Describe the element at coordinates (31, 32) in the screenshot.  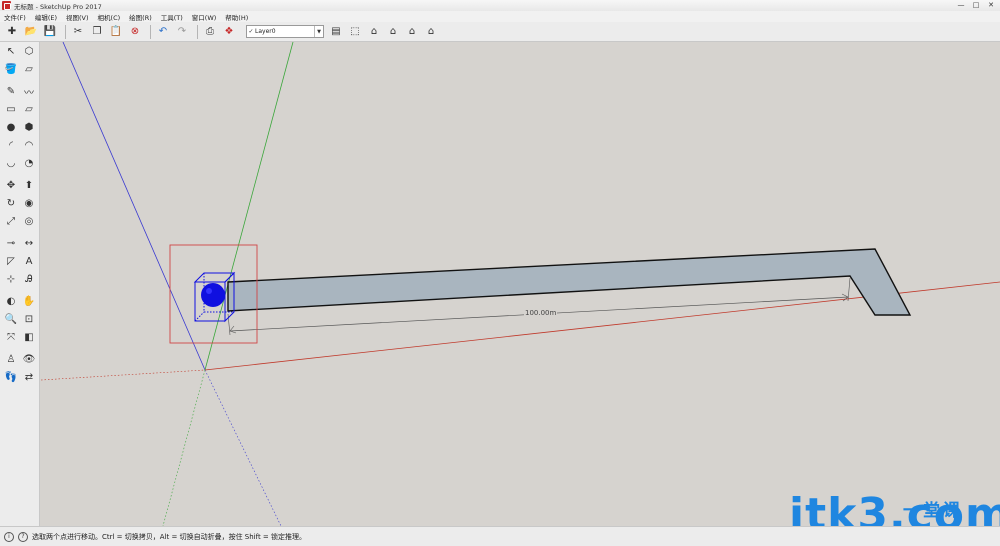
I see `open-file-icon: 📂` at that location.